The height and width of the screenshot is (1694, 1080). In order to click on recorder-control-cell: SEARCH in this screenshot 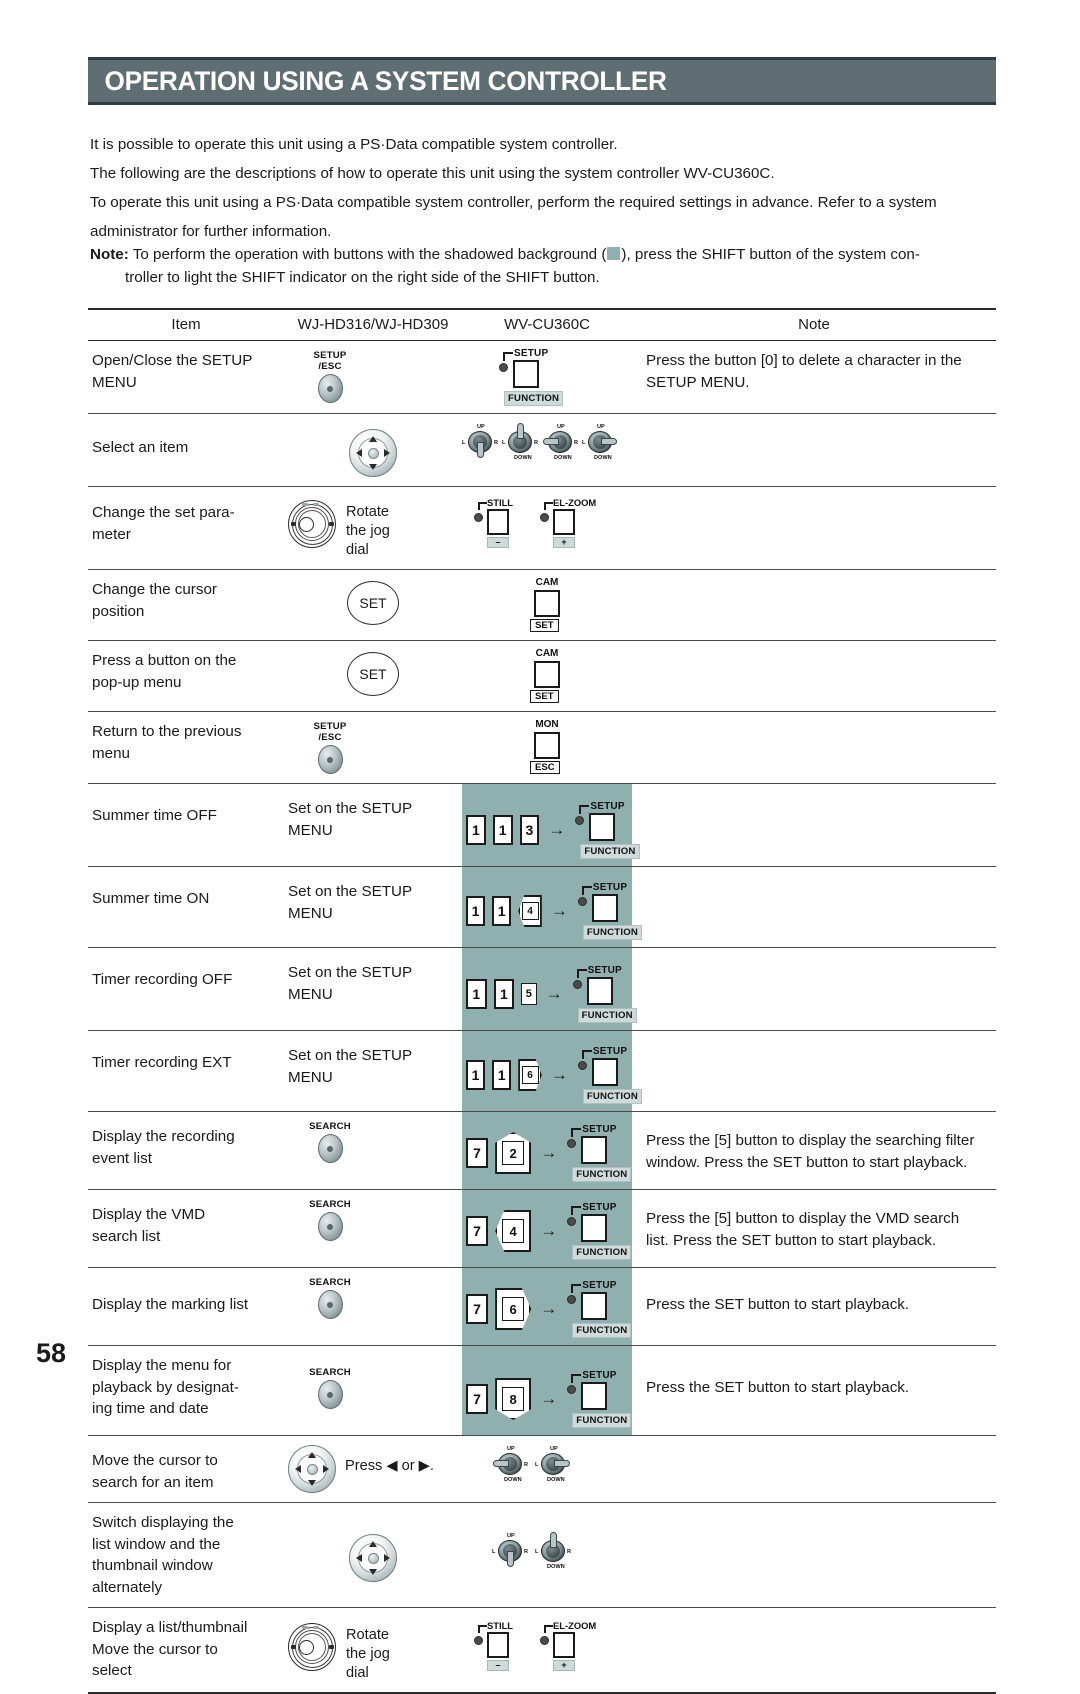, I will do `click(373, 1228)`.